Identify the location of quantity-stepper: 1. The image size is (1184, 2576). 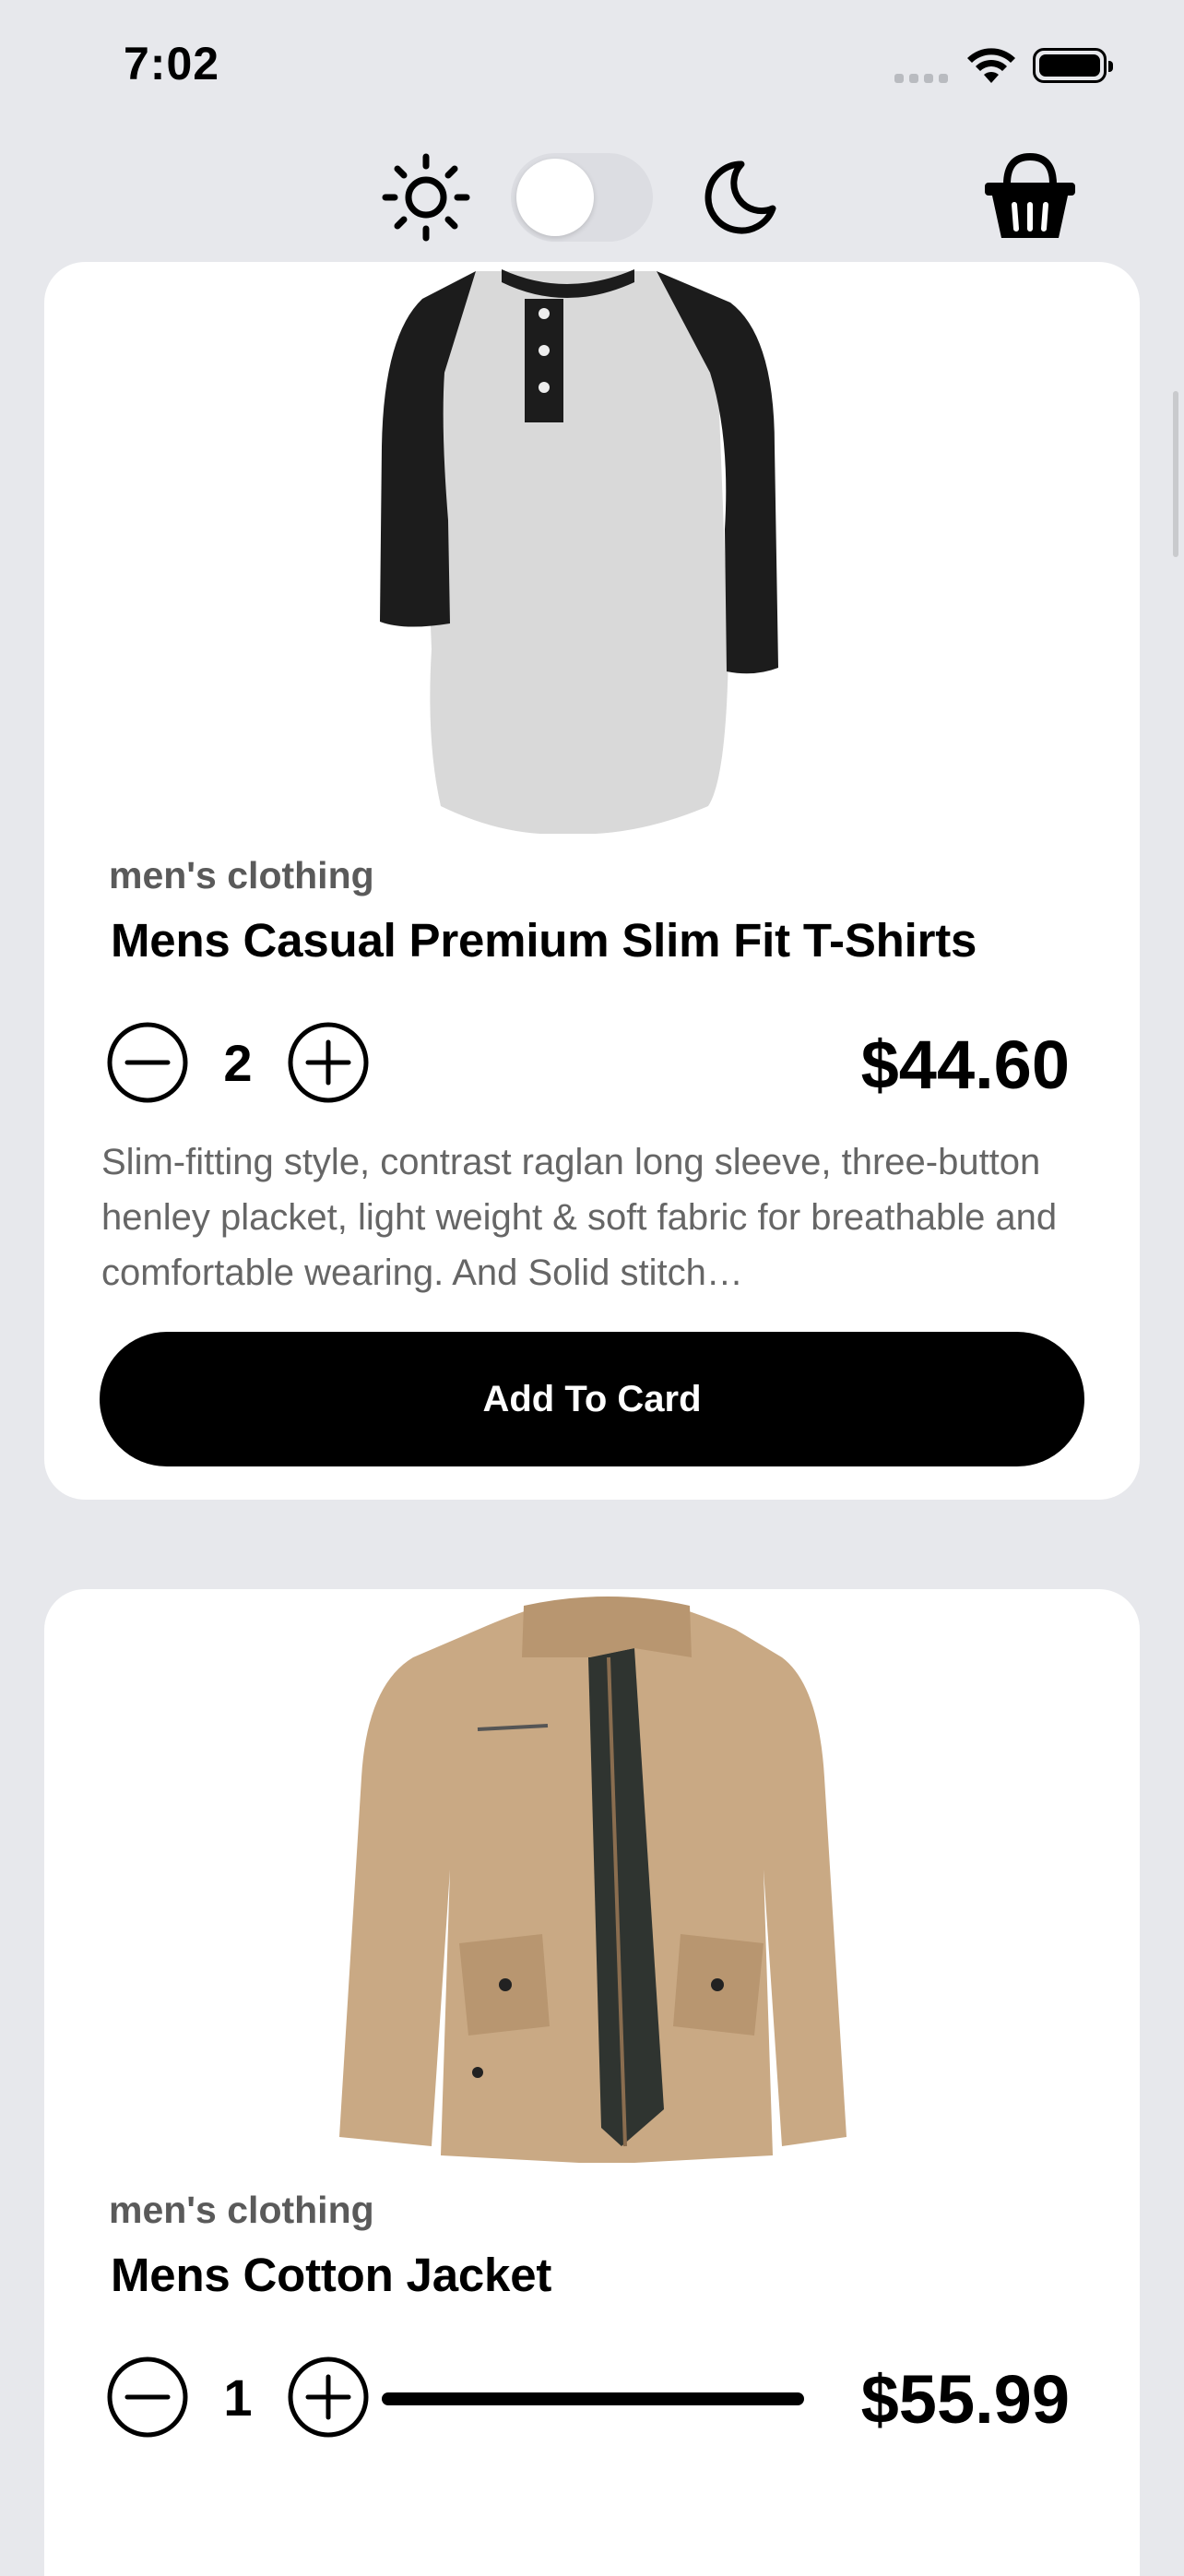
(238, 2397).